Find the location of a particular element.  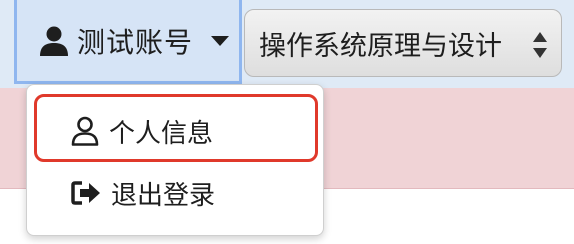

menu-item-logout: 退出登录 is located at coordinates (175, 193).